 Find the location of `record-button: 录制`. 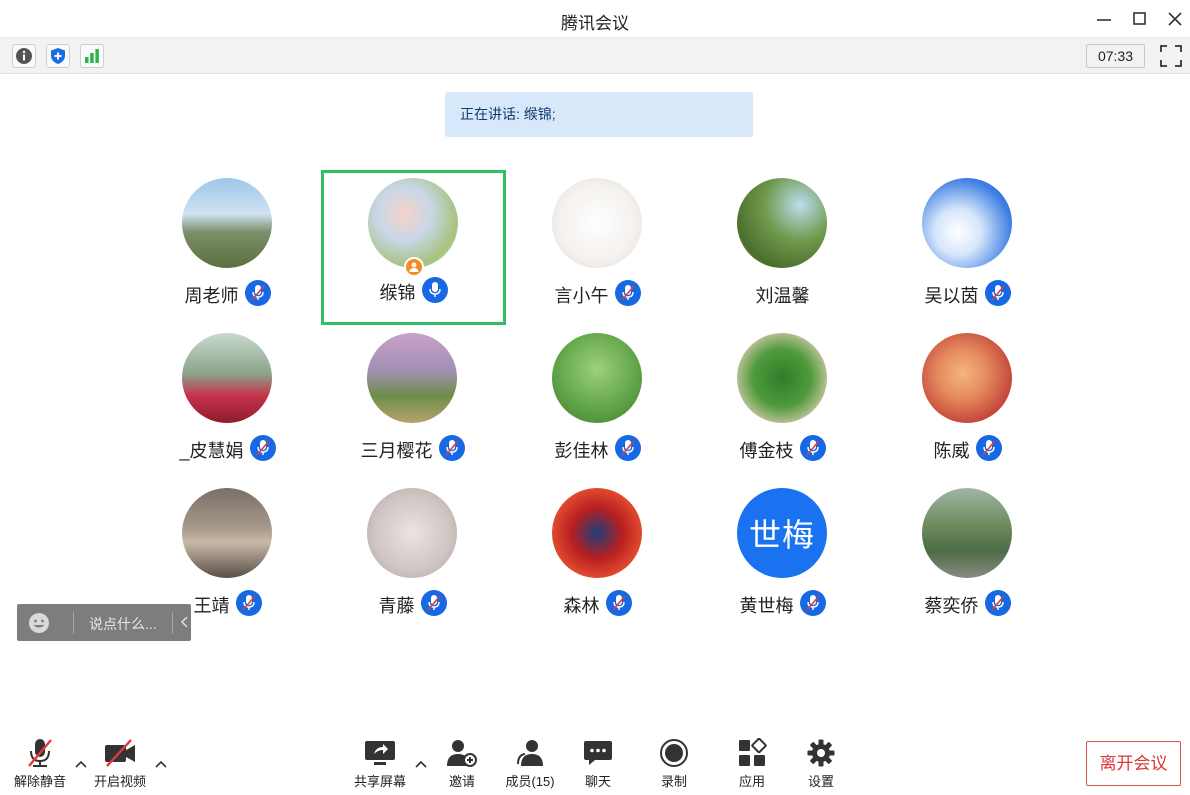

record-button: 录制 is located at coordinates (674, 765).